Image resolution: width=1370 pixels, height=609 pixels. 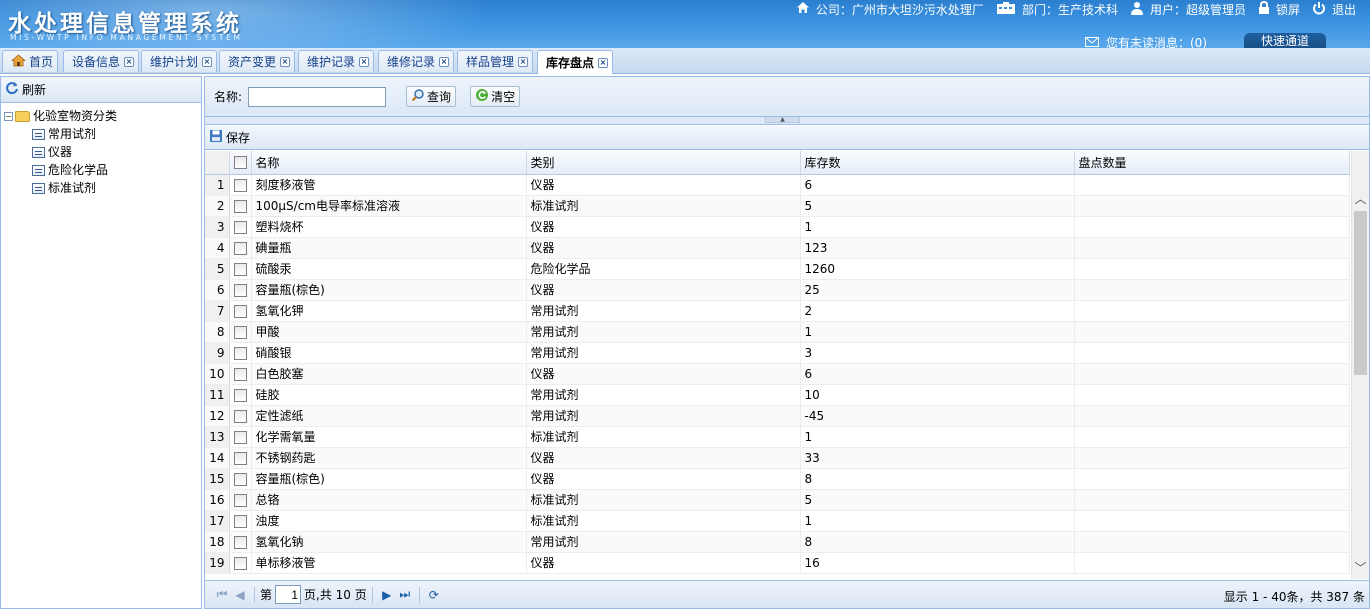 What do you see at coordinates (222, 594) in the screenshot?
I see `first-page-icon: ⏮` at bounding box center [222, 594].